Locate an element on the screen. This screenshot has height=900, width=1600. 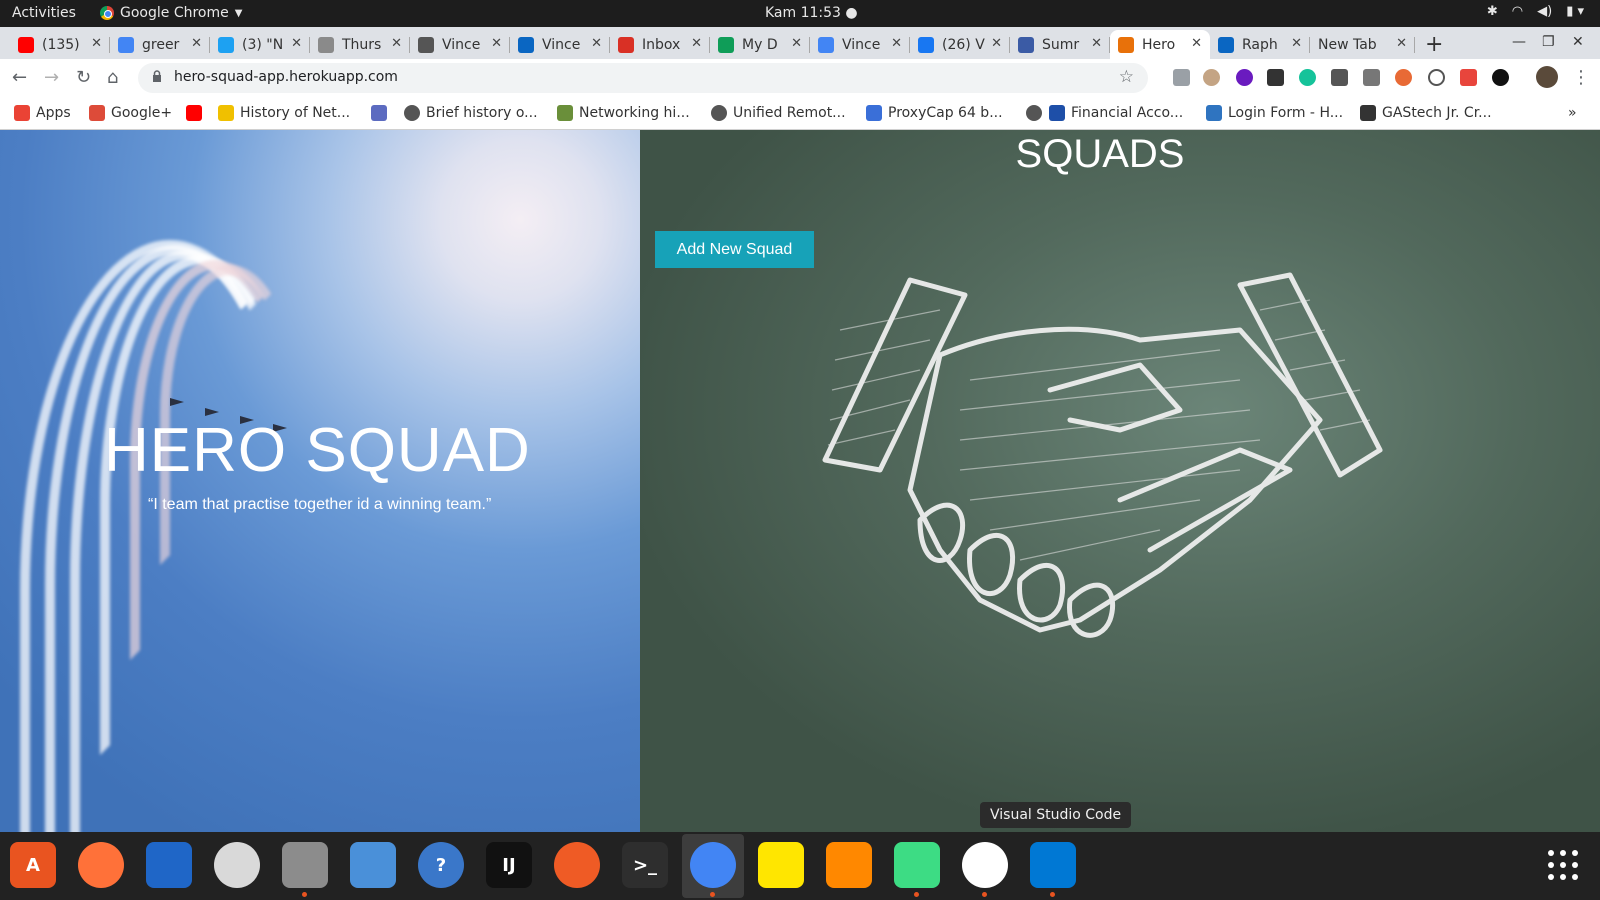
notes-icon is located at coordinates (781, 865).